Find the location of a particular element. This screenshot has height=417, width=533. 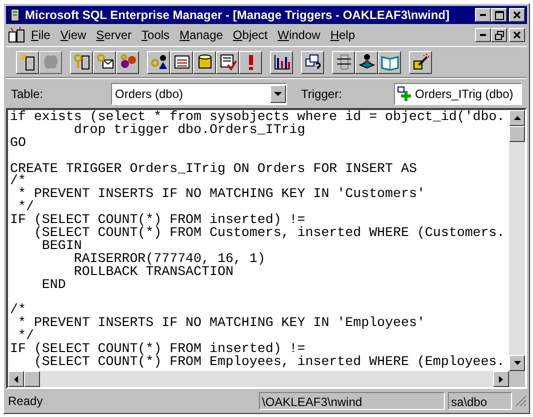

maximize-button is located at coordinates (499, 15).